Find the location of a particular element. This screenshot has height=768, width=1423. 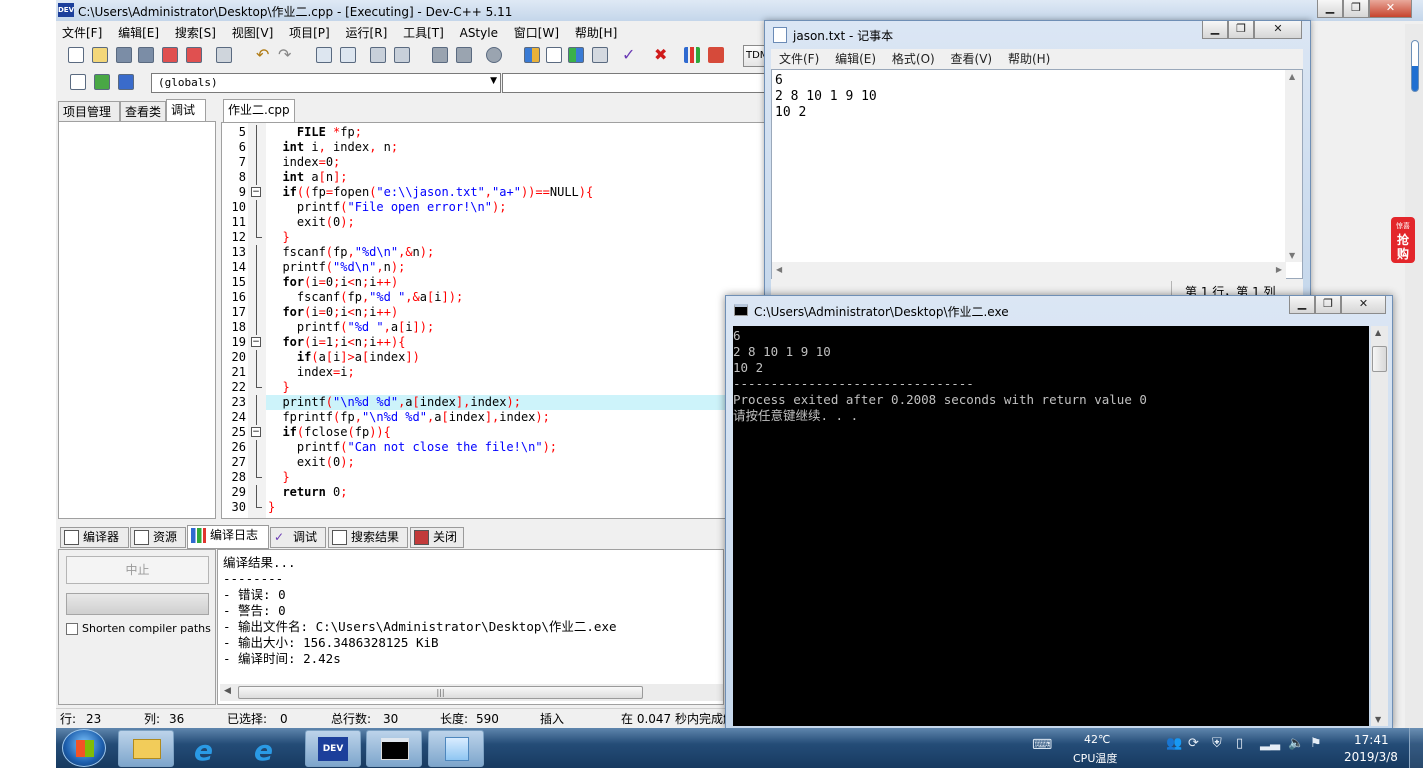

tab-search-results: 搜索结果 is located at coordinates (368, 537).